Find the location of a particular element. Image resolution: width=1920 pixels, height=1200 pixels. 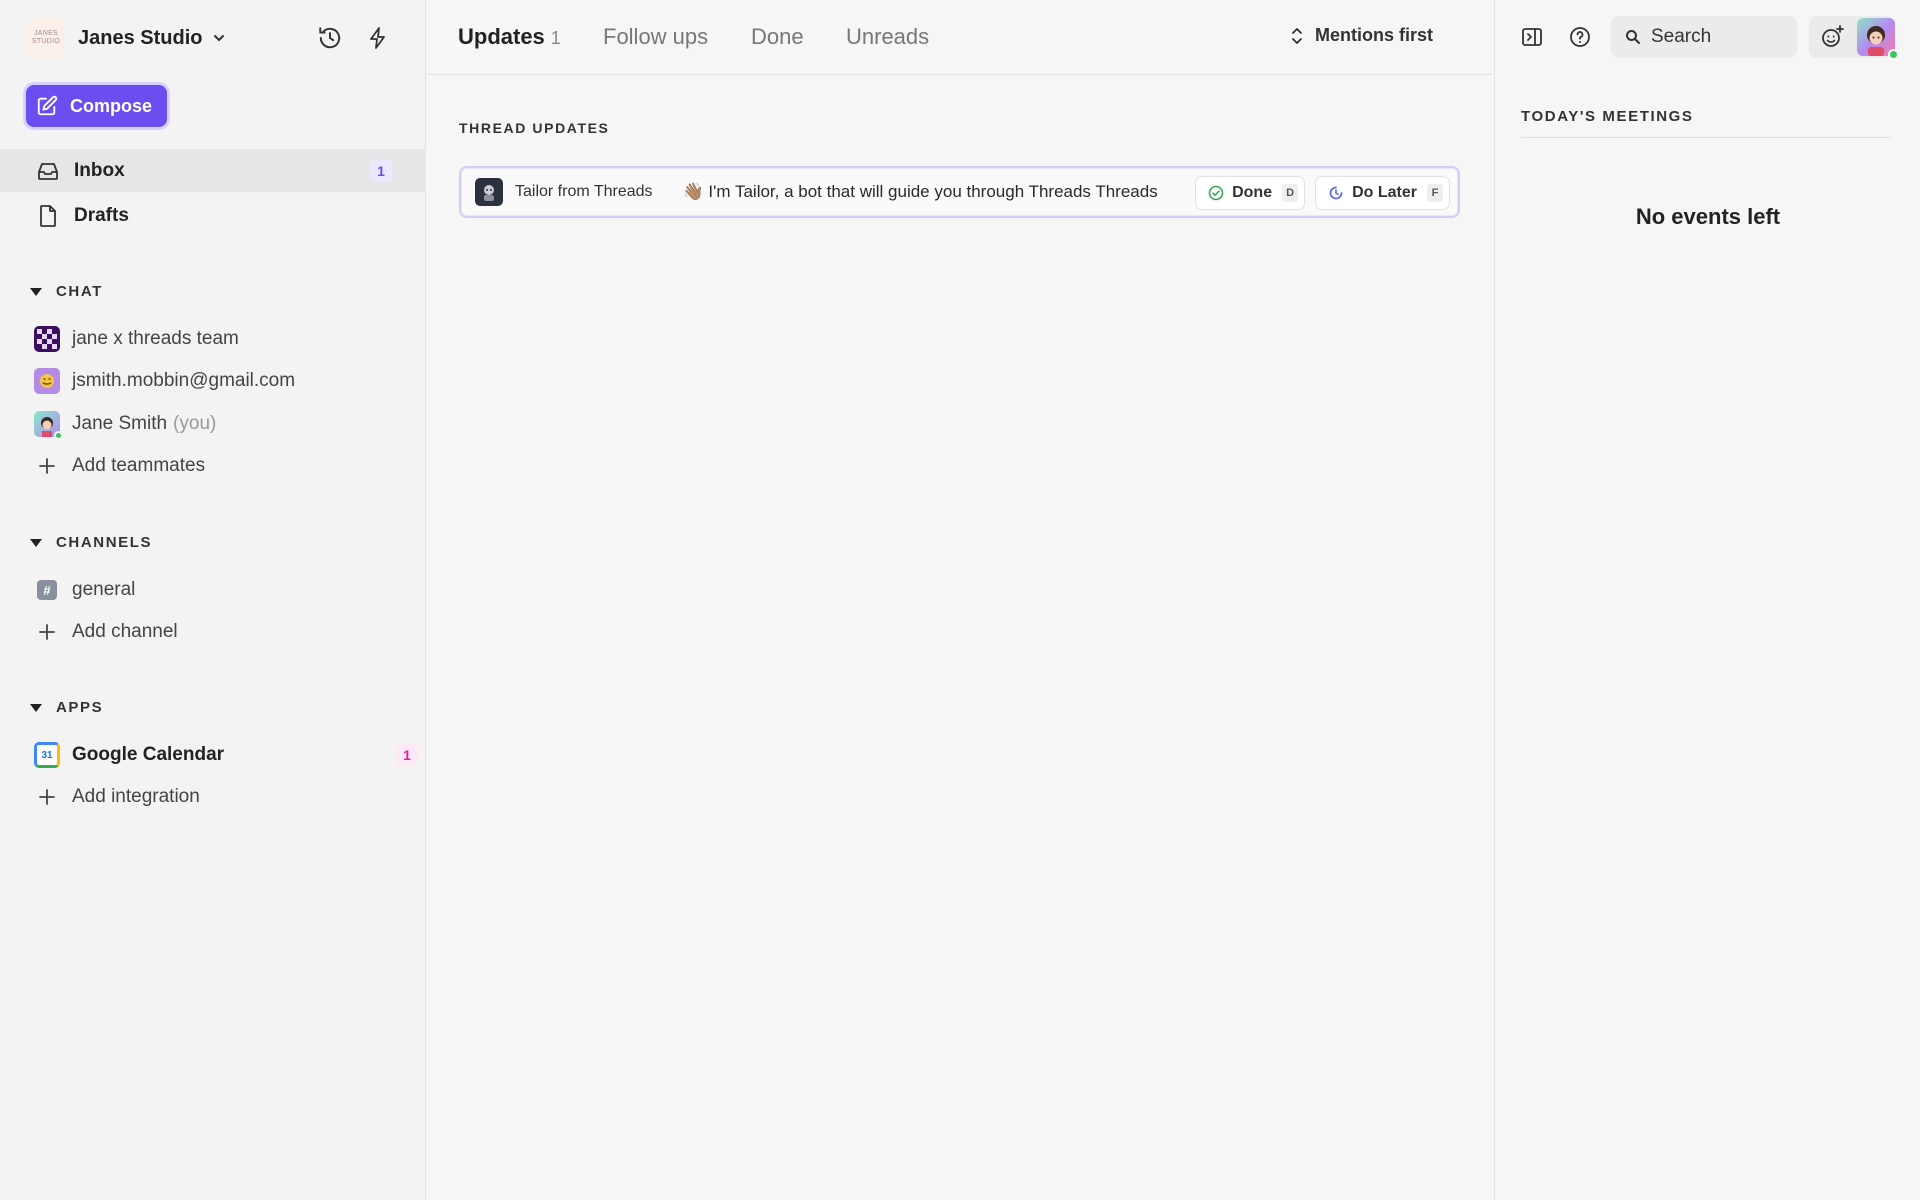

tab-label: Done is located at coordinates (777, 36).